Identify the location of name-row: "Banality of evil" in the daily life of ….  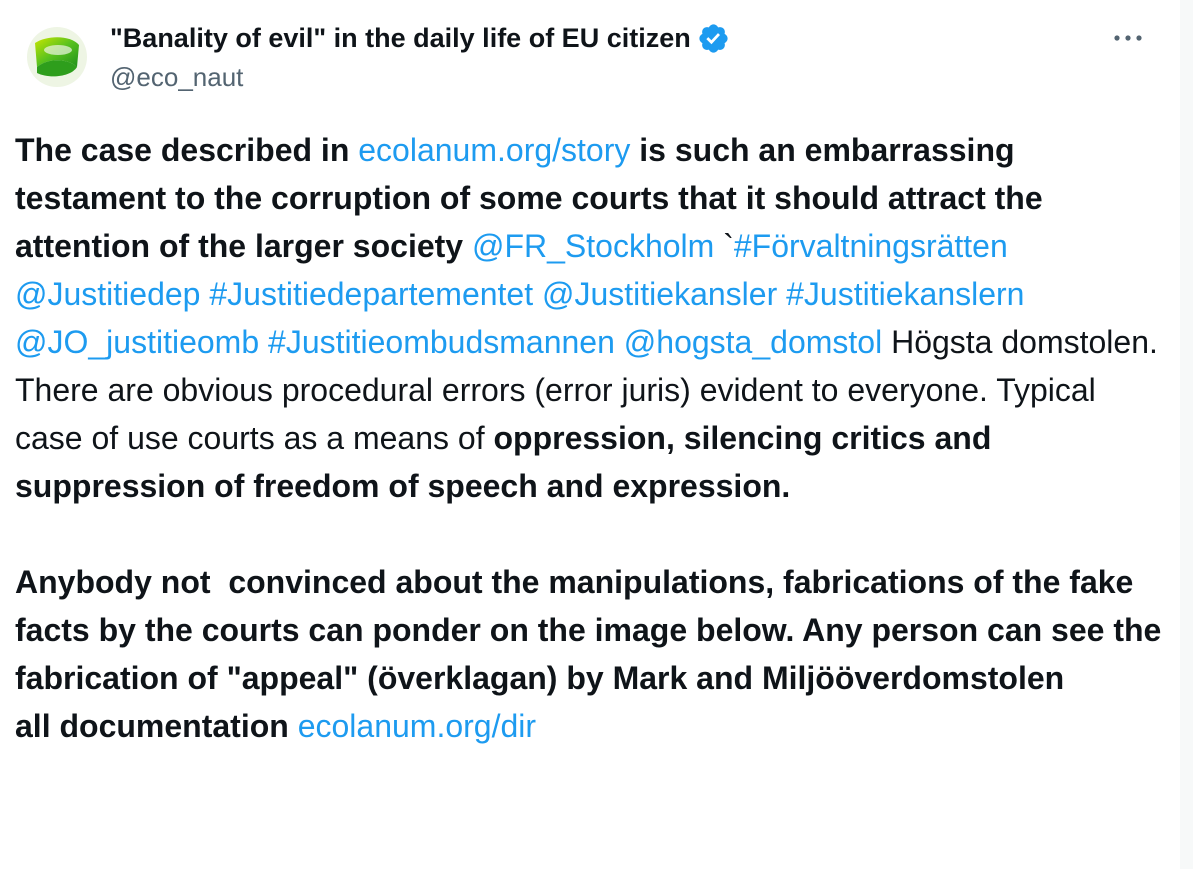
(590, 38).